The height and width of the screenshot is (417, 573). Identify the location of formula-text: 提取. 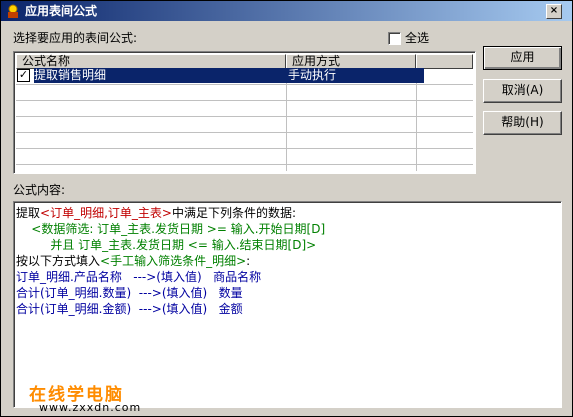
(28, 213).